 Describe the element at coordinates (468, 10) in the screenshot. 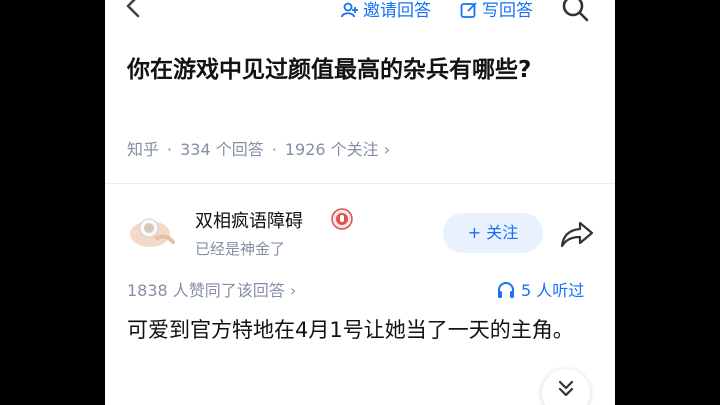

I see `write-icon` at that location.